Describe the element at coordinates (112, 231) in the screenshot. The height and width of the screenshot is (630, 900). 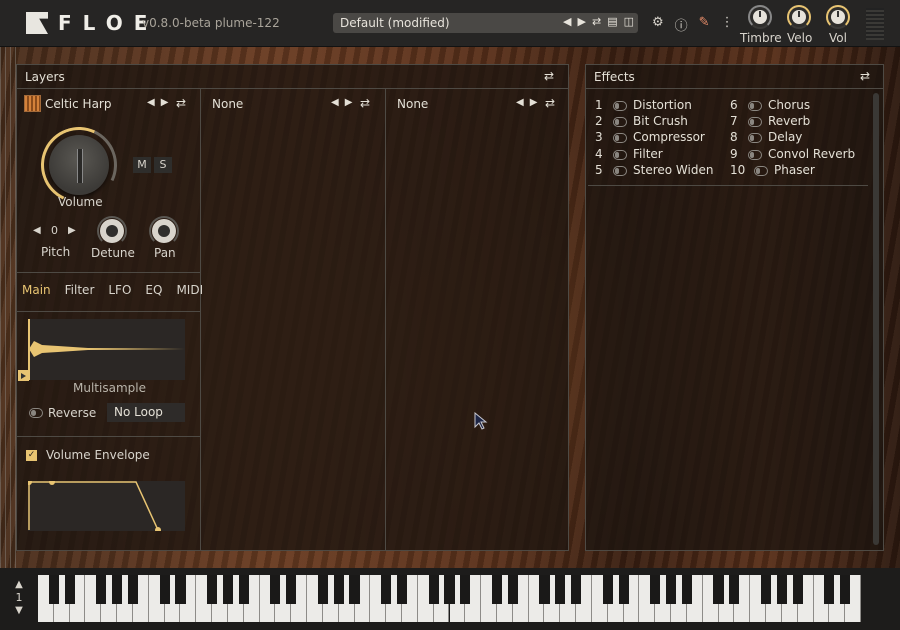
I see `detune-knob` at that location.